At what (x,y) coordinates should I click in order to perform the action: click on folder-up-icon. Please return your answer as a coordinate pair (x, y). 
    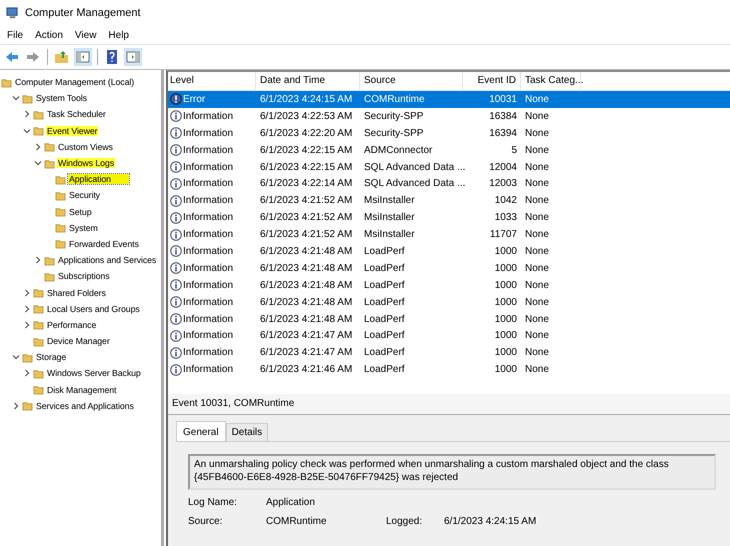
    Looking at the image, I should click on (62, 57).